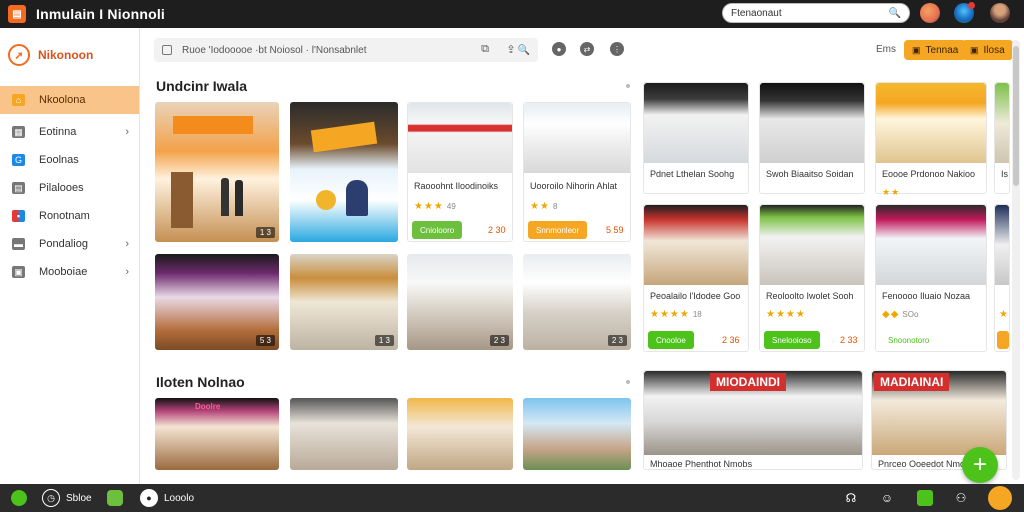  What do you see at coordinates (200, 382) in the screenshot?
I see `section-title-2: Iloten Nolnao` at bounding box center [200, 382].